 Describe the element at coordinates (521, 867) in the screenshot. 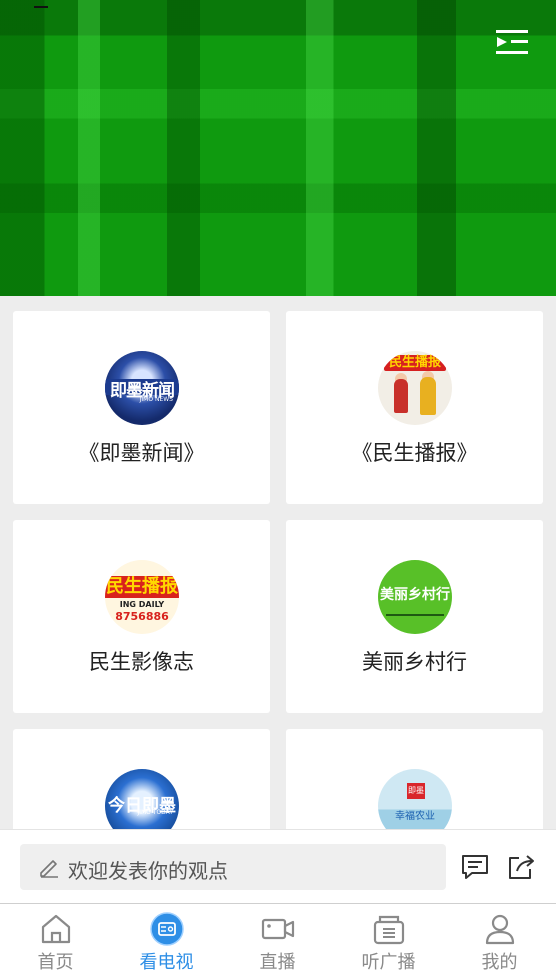

I see `share-icon` at that location.